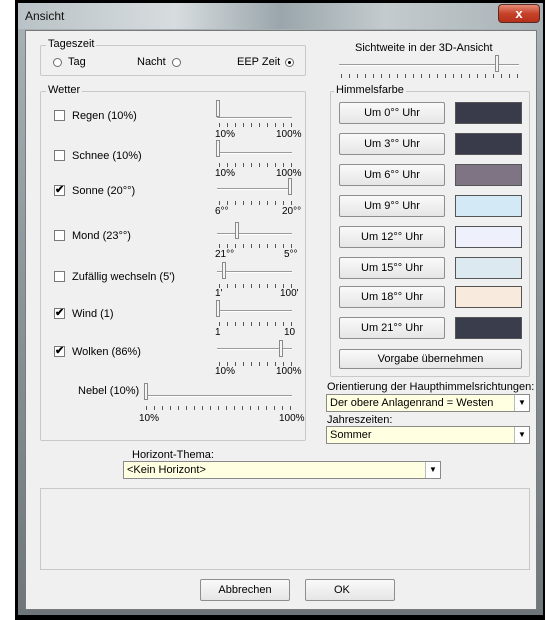 This screenshot has height=620, width=546. What do you see at coordinates (392, 328) in the screenshot?
I see `farbe-21-button: Um 21°° Uhr` at bounding box center [392, 328].